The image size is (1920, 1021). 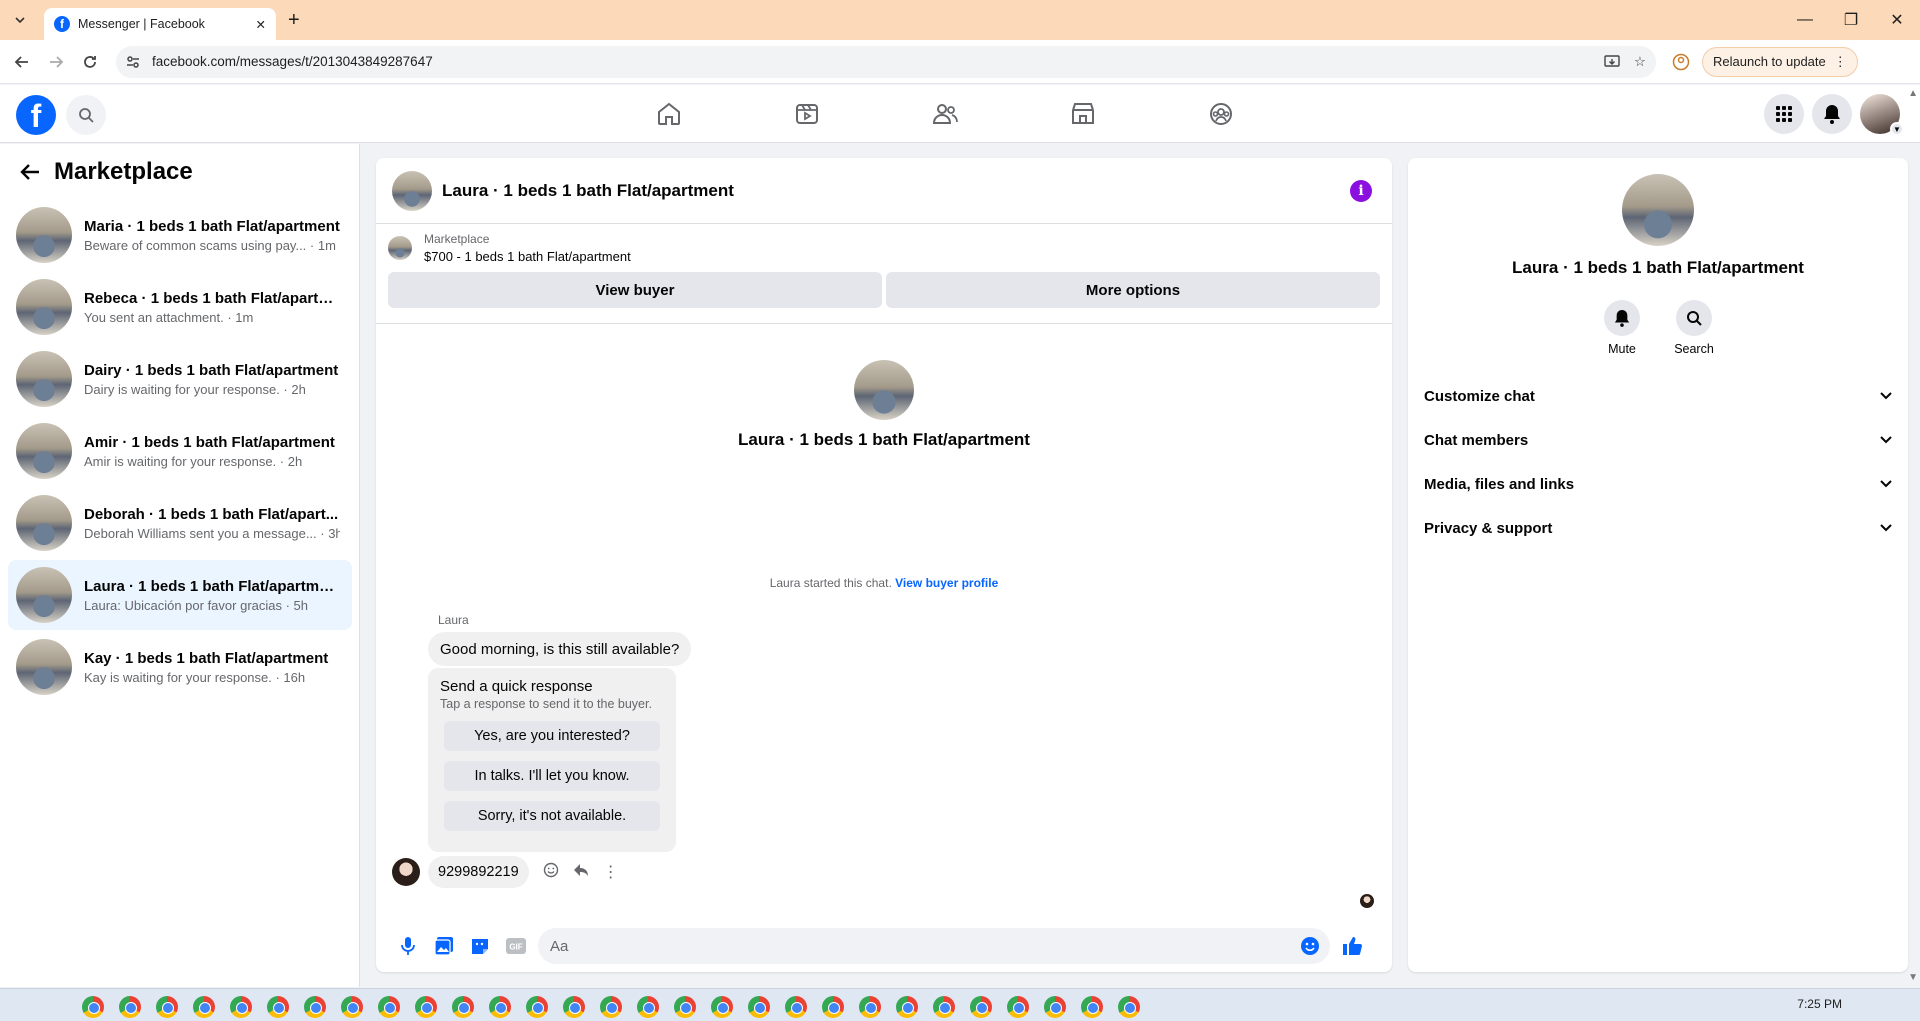 What do you see at coordinates (516, 946) in the screenshot?
I see `gif-icon: GIF` at bounding box center [516, 946].